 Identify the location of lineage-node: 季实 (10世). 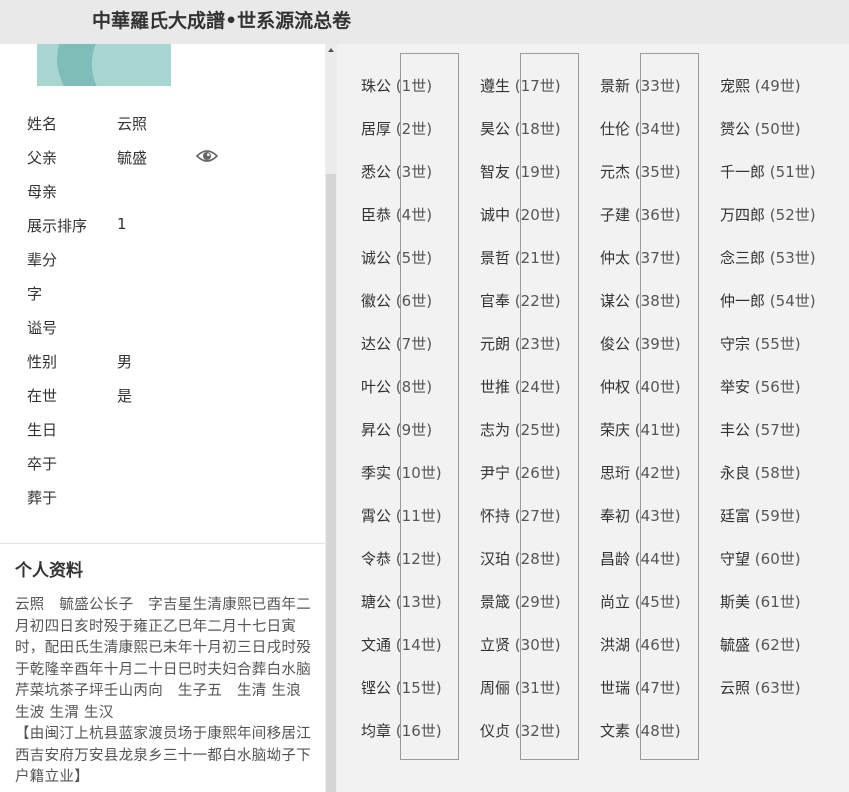
(401, 472).